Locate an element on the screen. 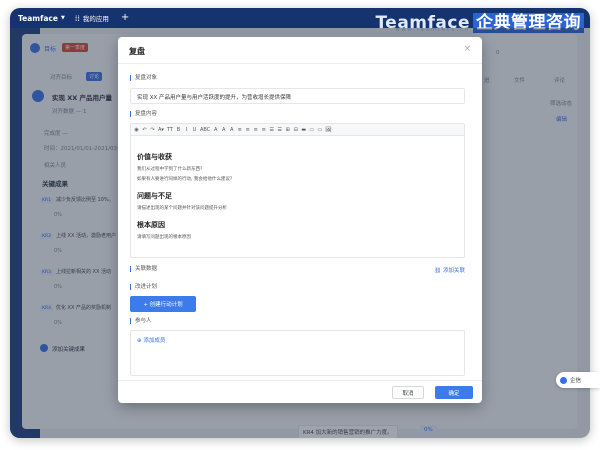 The image size is (600, 450). participants-box: ⊕ 添加成员 is located at coordinates (297, 353).